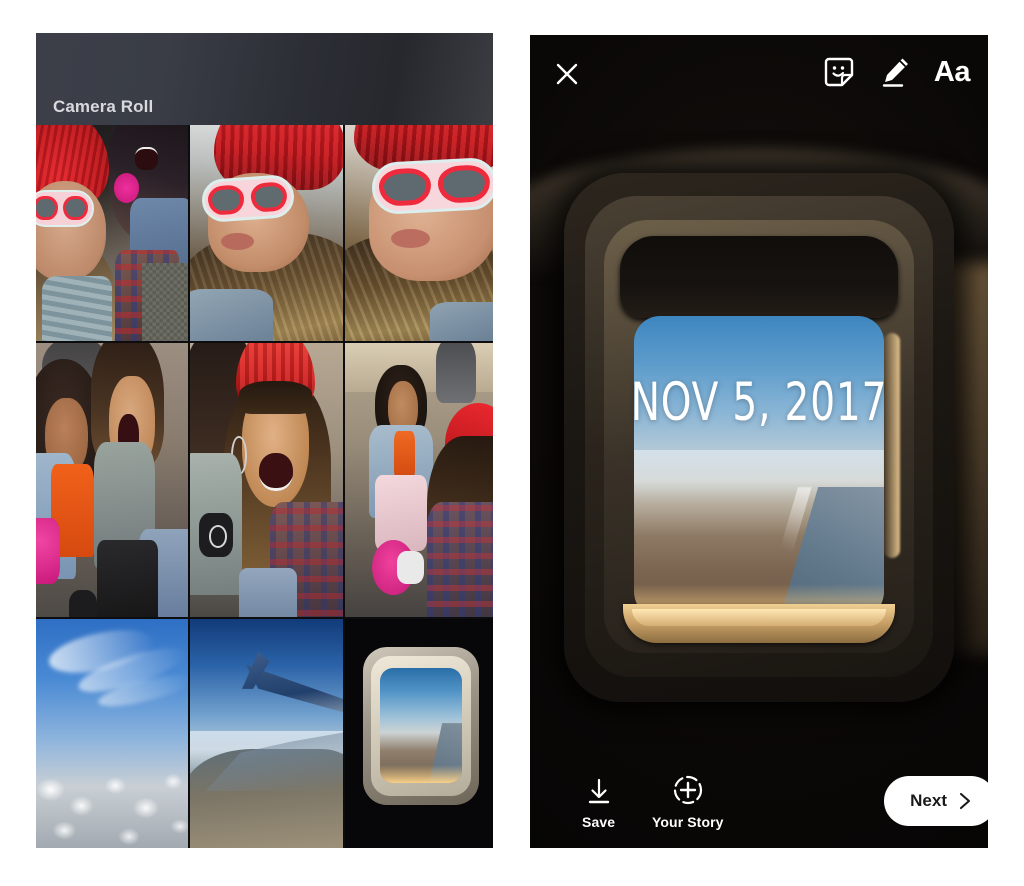 This screenshot has width=1024, height=886. Describe the element at coordinates (598, 791) in the screenshot. I see `download-icon` at that location.